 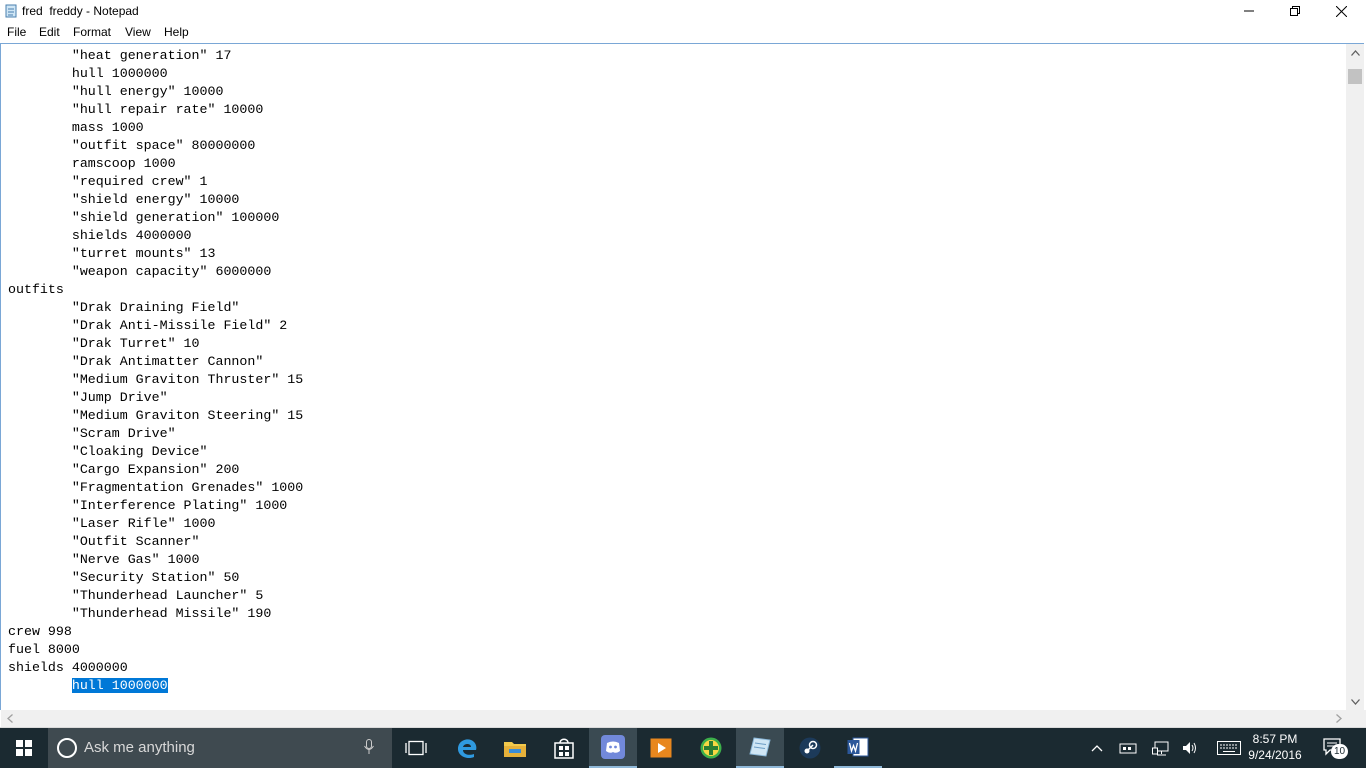 What do you see at coordinates (124, 199) in the screenshot?
I see `line-9: "shield energy" 10000` at bounding box center [124, 199].